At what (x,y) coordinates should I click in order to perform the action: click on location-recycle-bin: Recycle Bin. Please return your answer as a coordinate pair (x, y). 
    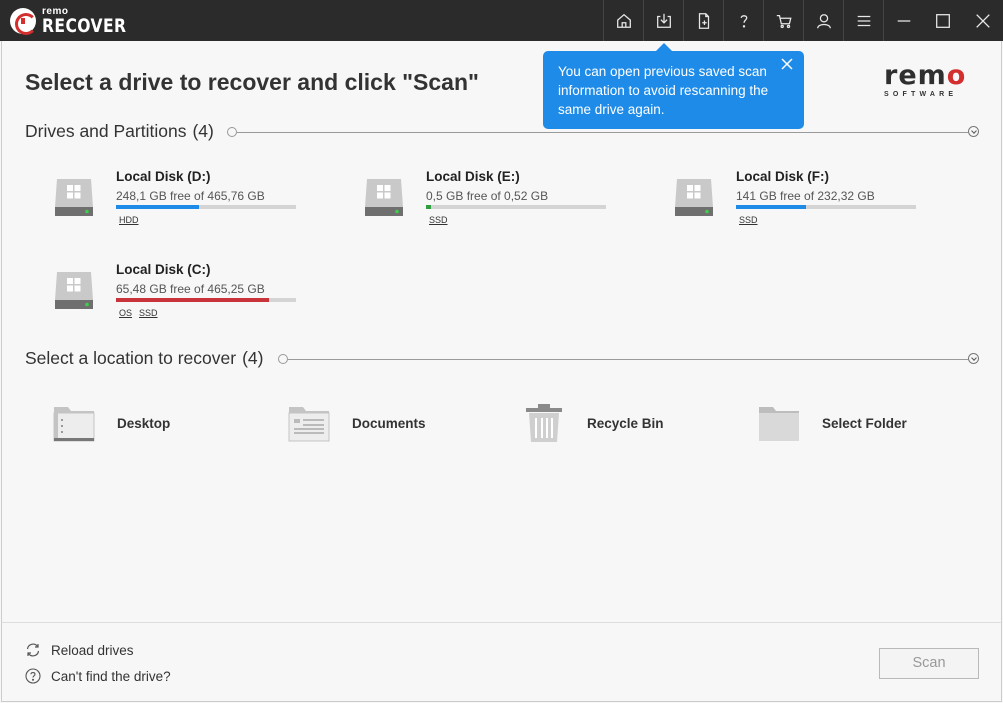
    Looking at the image, I should click on (593, 423).